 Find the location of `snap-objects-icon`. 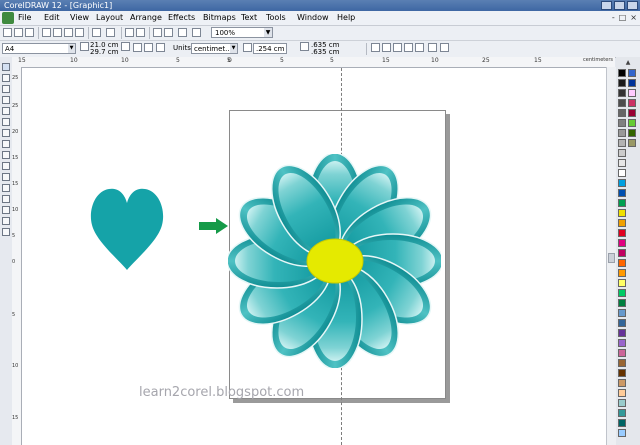

snap-objects-icon is located at coordinates (408, 47).